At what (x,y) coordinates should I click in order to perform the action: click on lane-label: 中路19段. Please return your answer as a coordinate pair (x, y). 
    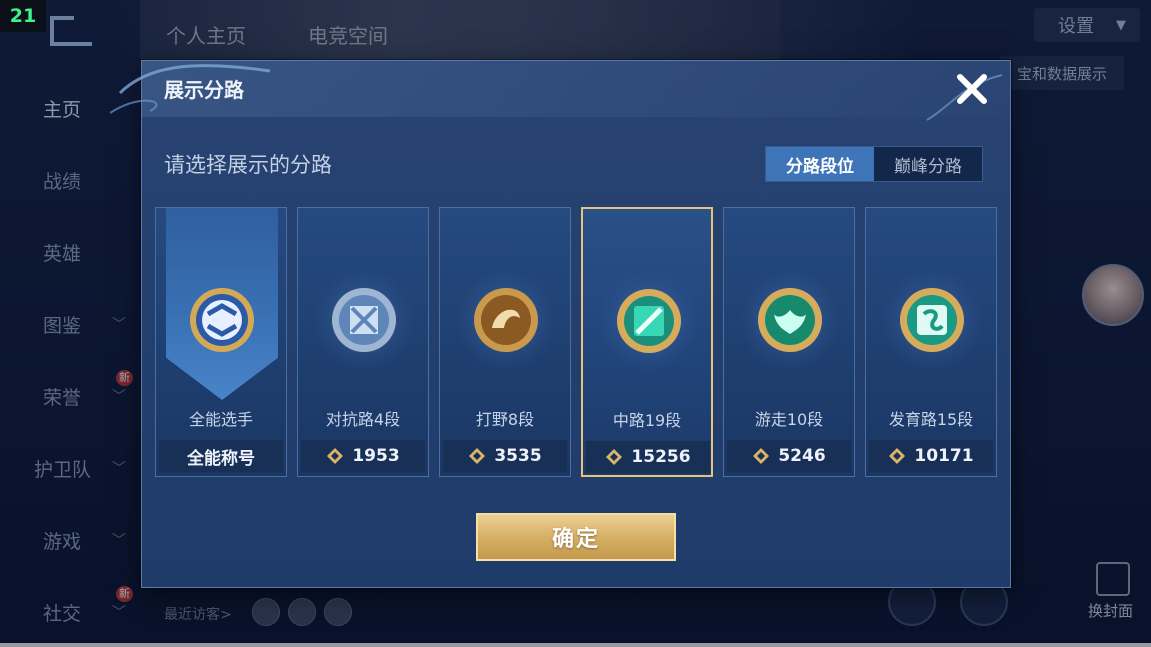
    Looking at the image, I should click on (647, 420).